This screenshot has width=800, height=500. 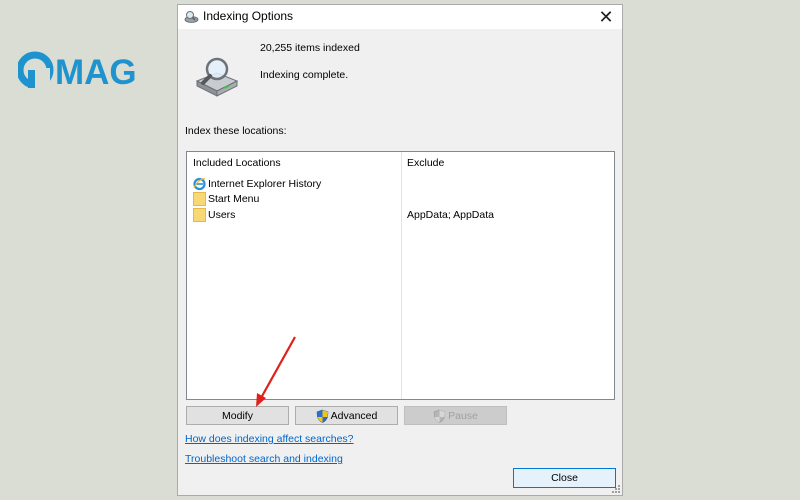 I want to click on advanced-button-label: Advanced, so click(x=354, y=415).